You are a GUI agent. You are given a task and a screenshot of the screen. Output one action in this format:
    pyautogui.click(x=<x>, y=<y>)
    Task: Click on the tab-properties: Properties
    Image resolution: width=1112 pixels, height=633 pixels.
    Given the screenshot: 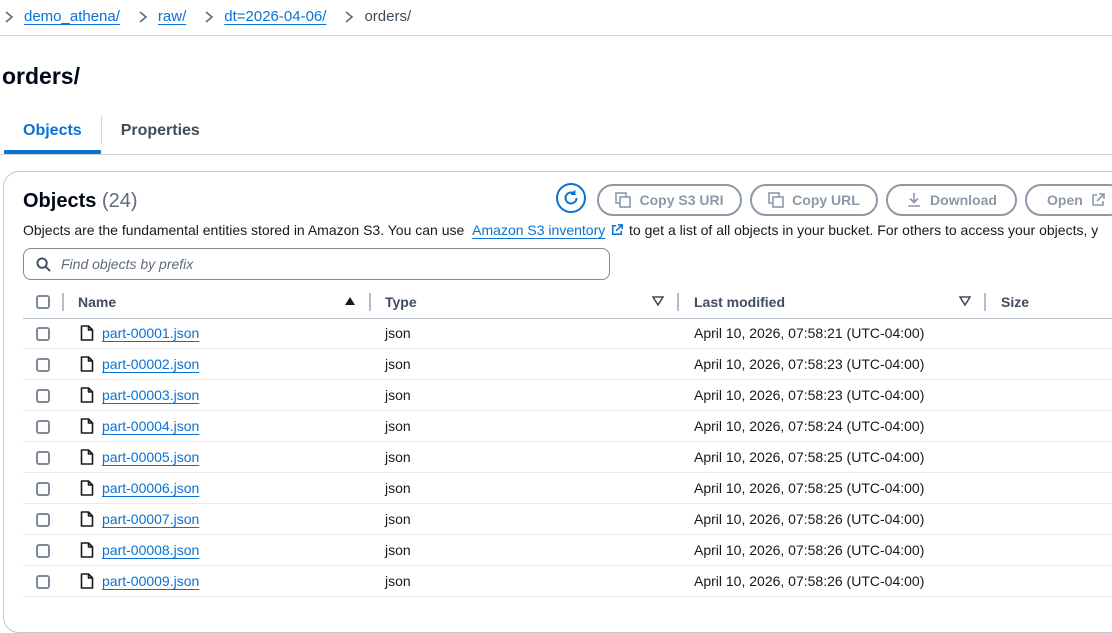 What is the action you would take?
    pyautogui.click(x=160, y=133)
    